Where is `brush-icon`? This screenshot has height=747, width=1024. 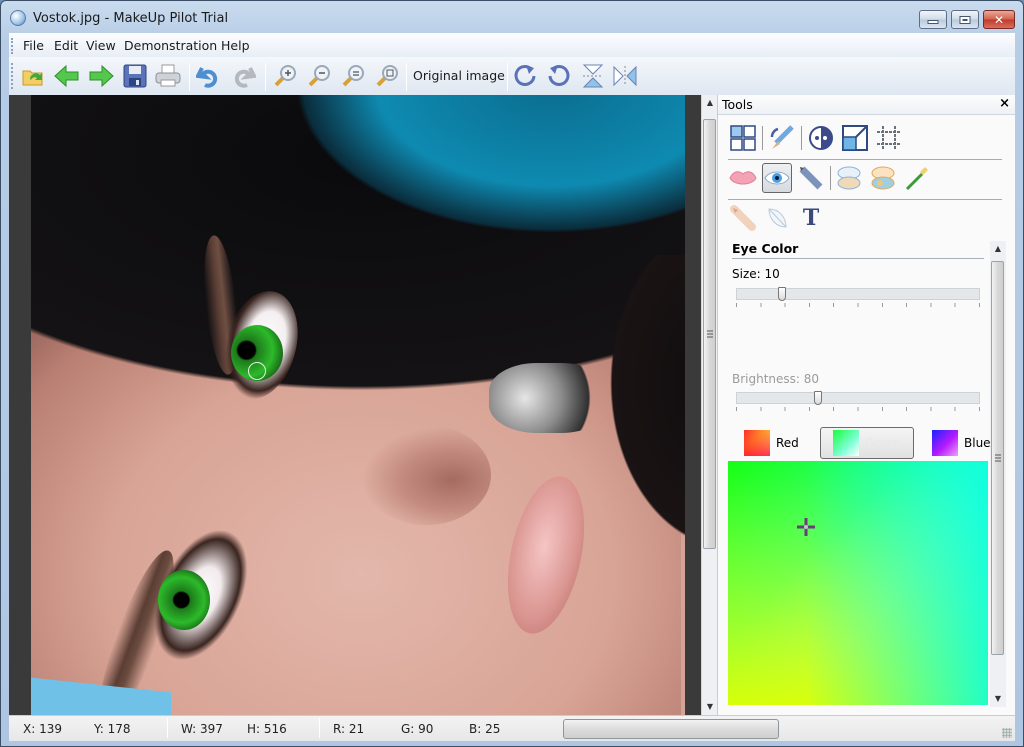
brush-icon is located at coordinates (916, 179).